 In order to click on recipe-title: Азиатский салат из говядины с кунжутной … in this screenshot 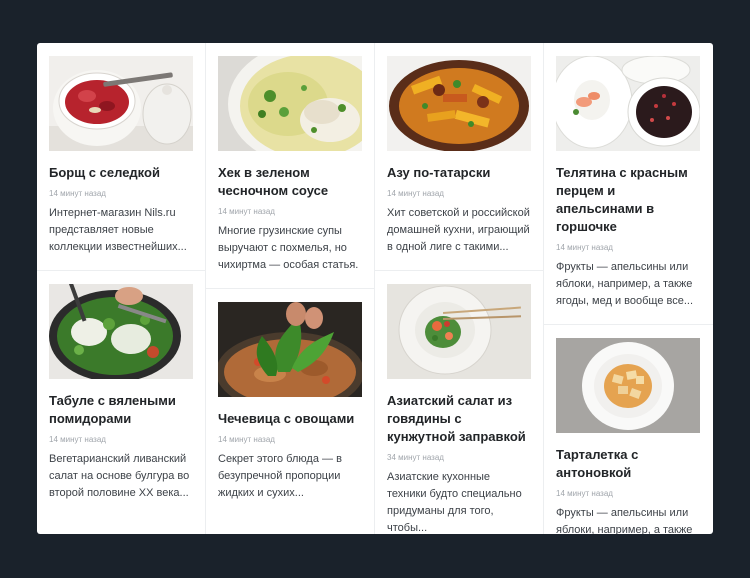, I will do `click(459, 419)`.